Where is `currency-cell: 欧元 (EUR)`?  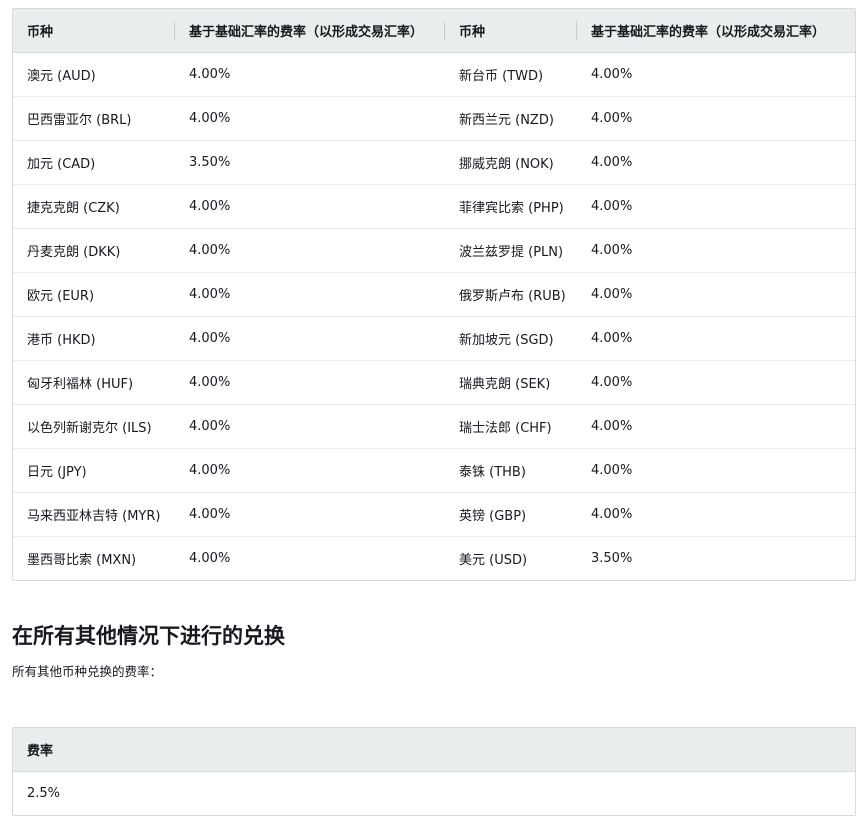 currency-cell: 欧元 (EUR) is located at coordinates (94, 294).